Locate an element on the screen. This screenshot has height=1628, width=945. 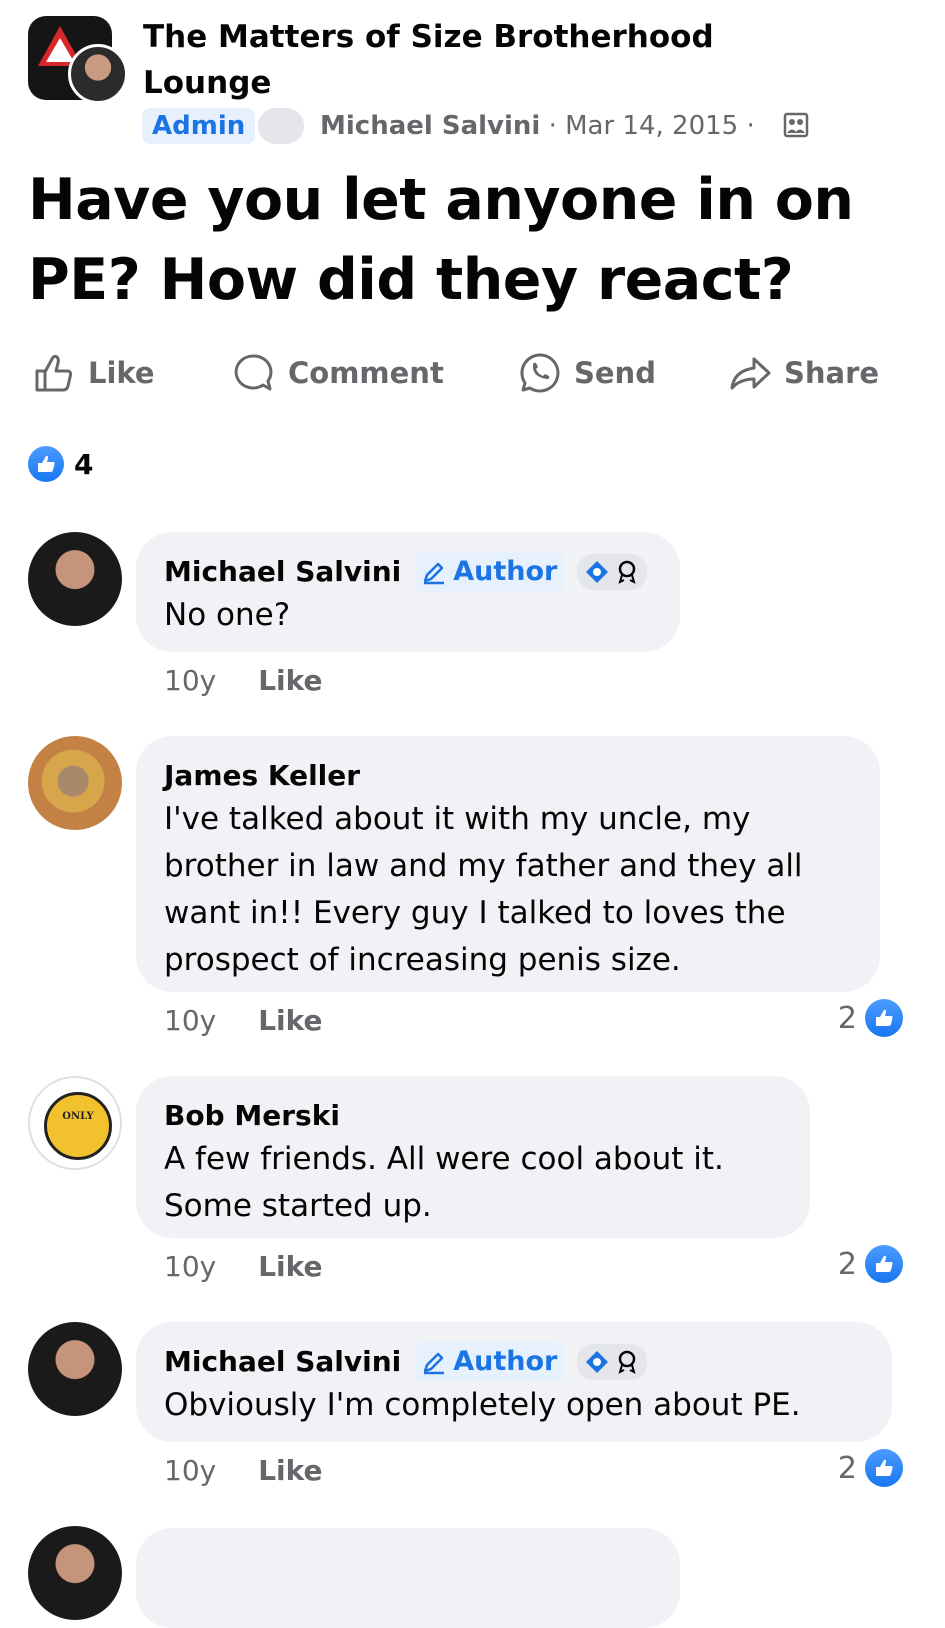
share-arrow-icon is located at coordinates (750, 373).